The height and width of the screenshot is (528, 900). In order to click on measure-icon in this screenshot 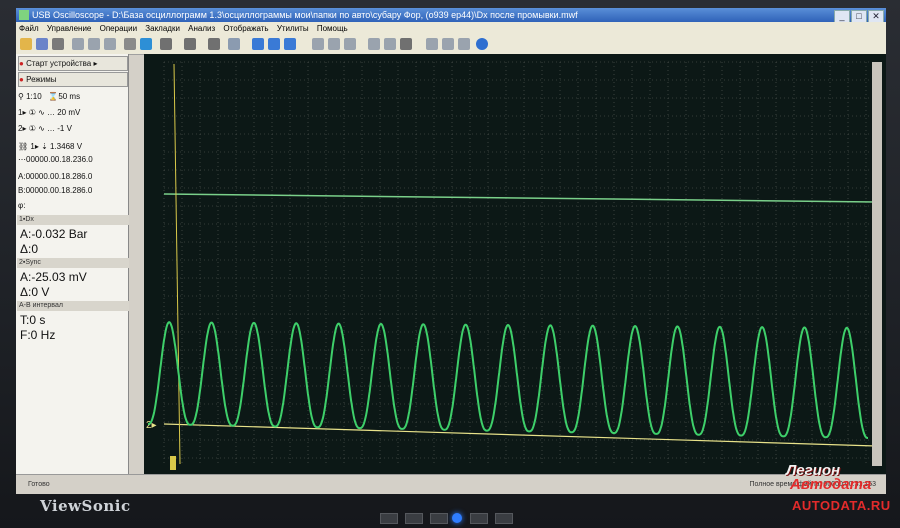, I will do `click(350, 44)`.